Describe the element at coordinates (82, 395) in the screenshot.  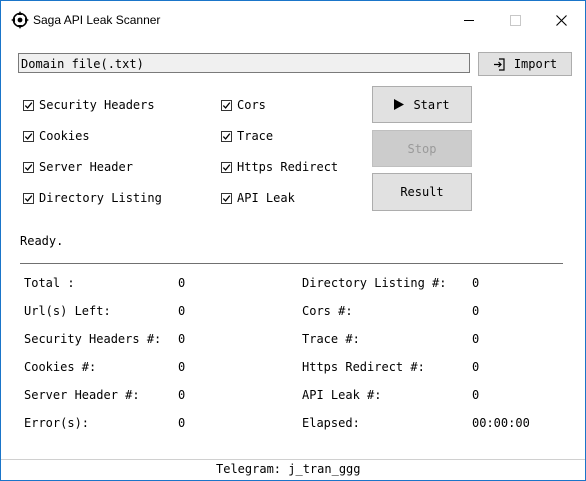
I see `stat-server-header-label: Server Header #:` at that location.